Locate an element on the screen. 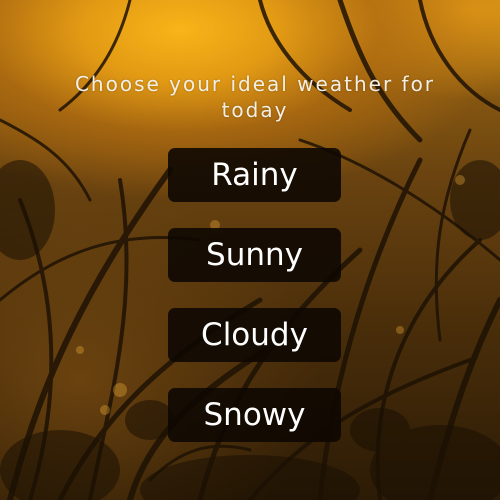  weather-prompt-heading: Choose your ideal weather for today is located at coordinates (255, 97).